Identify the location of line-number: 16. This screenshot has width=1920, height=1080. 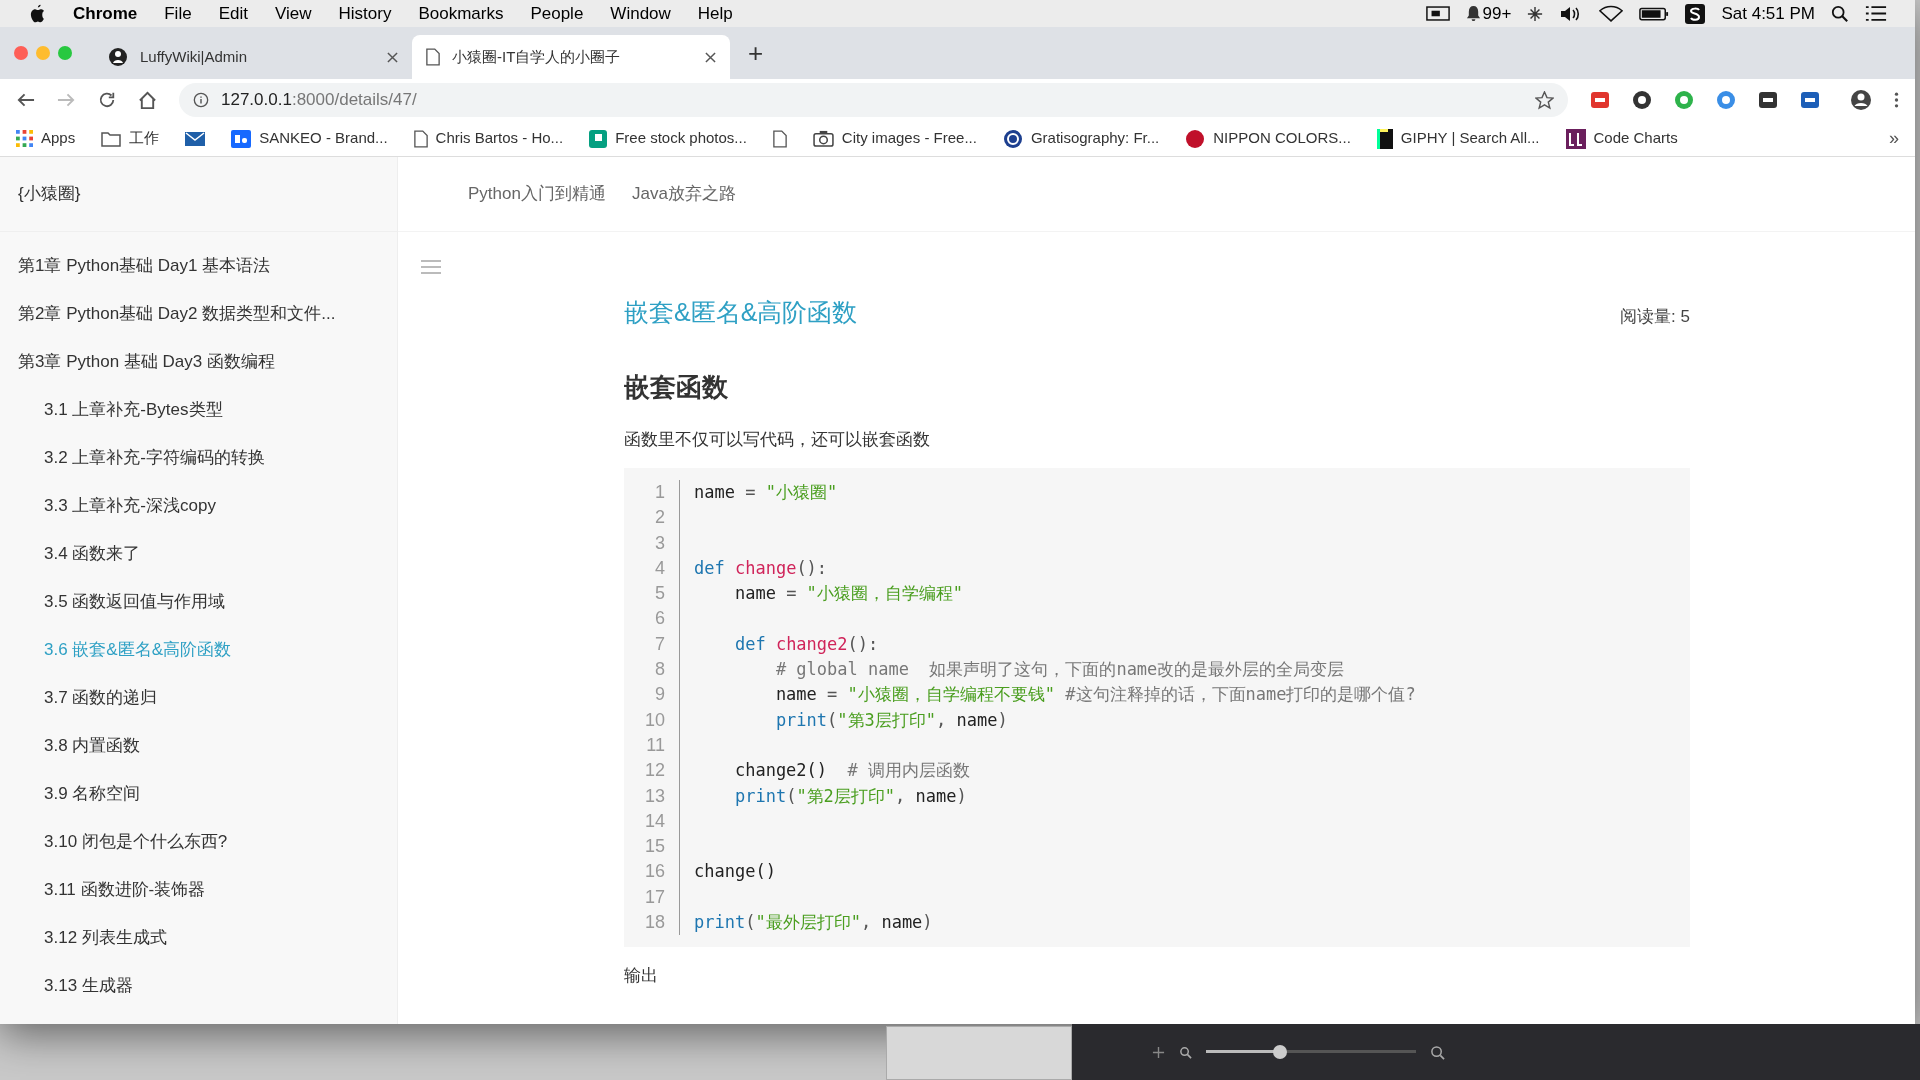
(654, 872).